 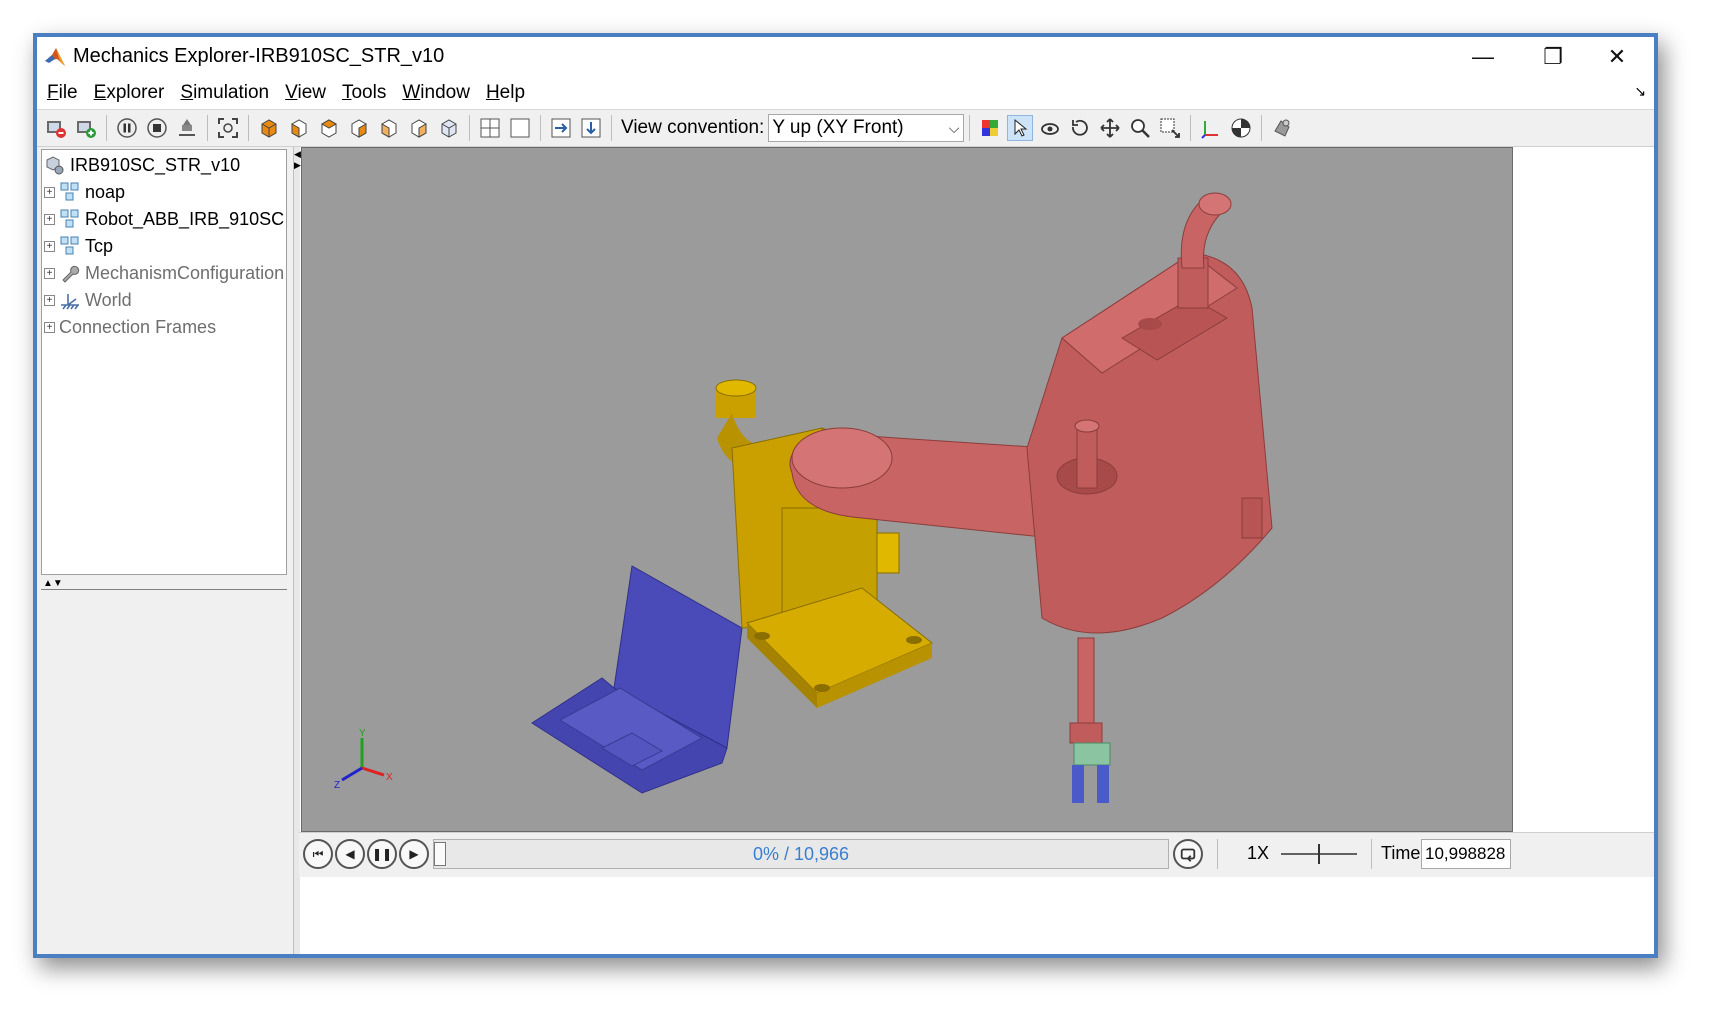 I want to click on tree-root: IRB910SC_STR_v10, so click(x=142, y=165).